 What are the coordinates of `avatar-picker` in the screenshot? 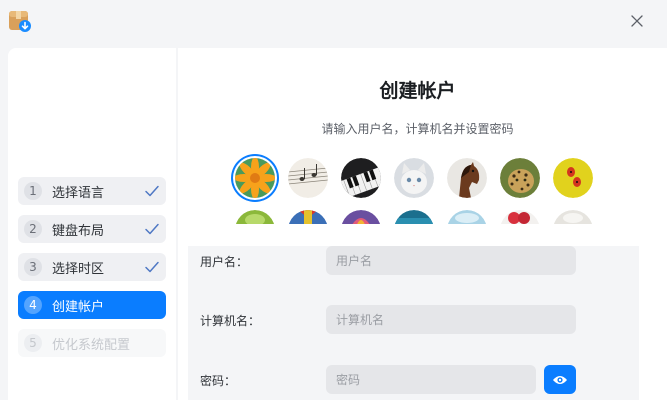 It's located at (417, 186).